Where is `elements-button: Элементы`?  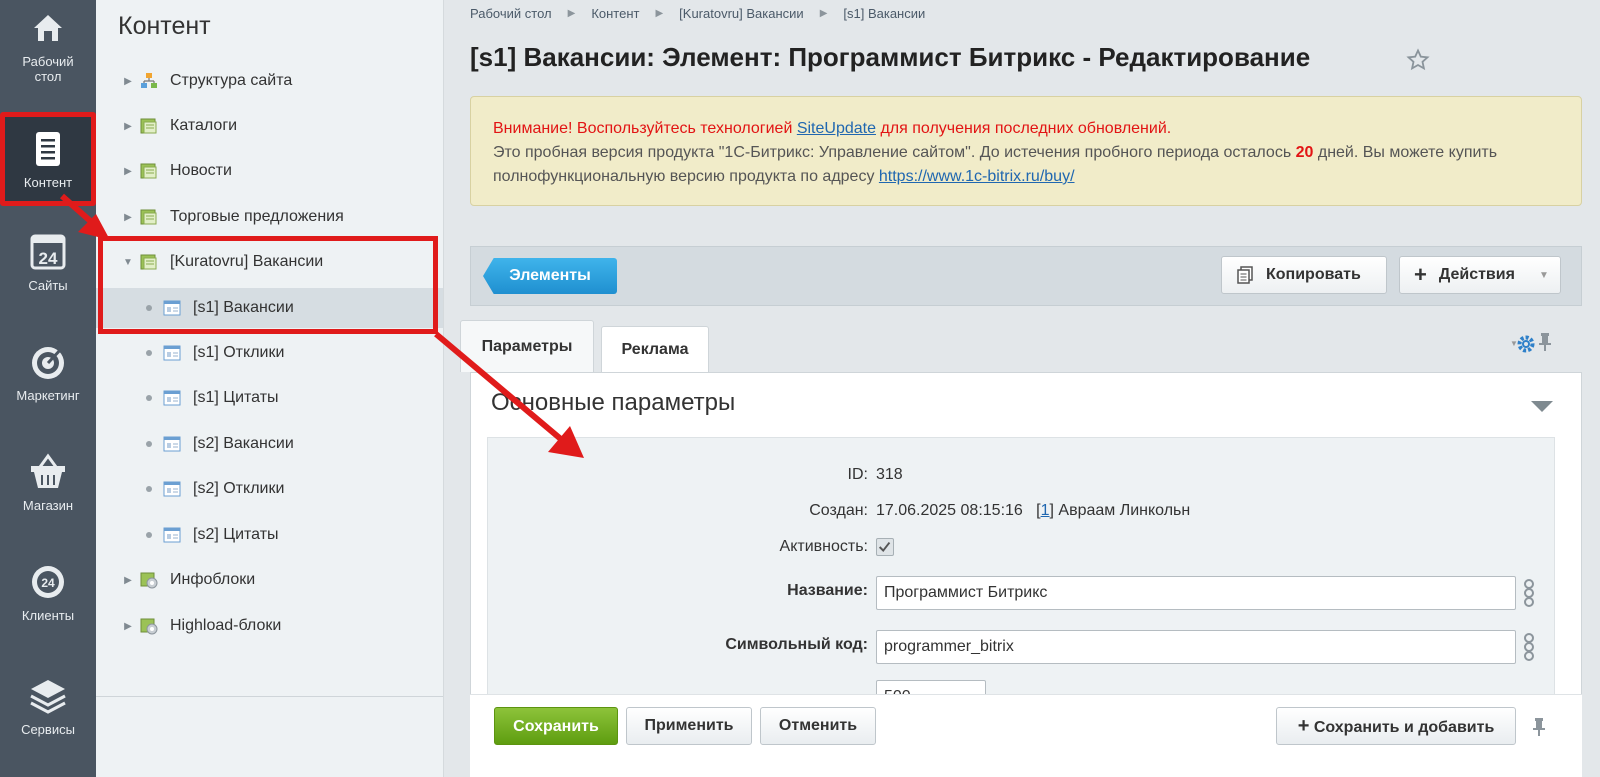 elements-button: Элементы is located at coordinates (550, 276).